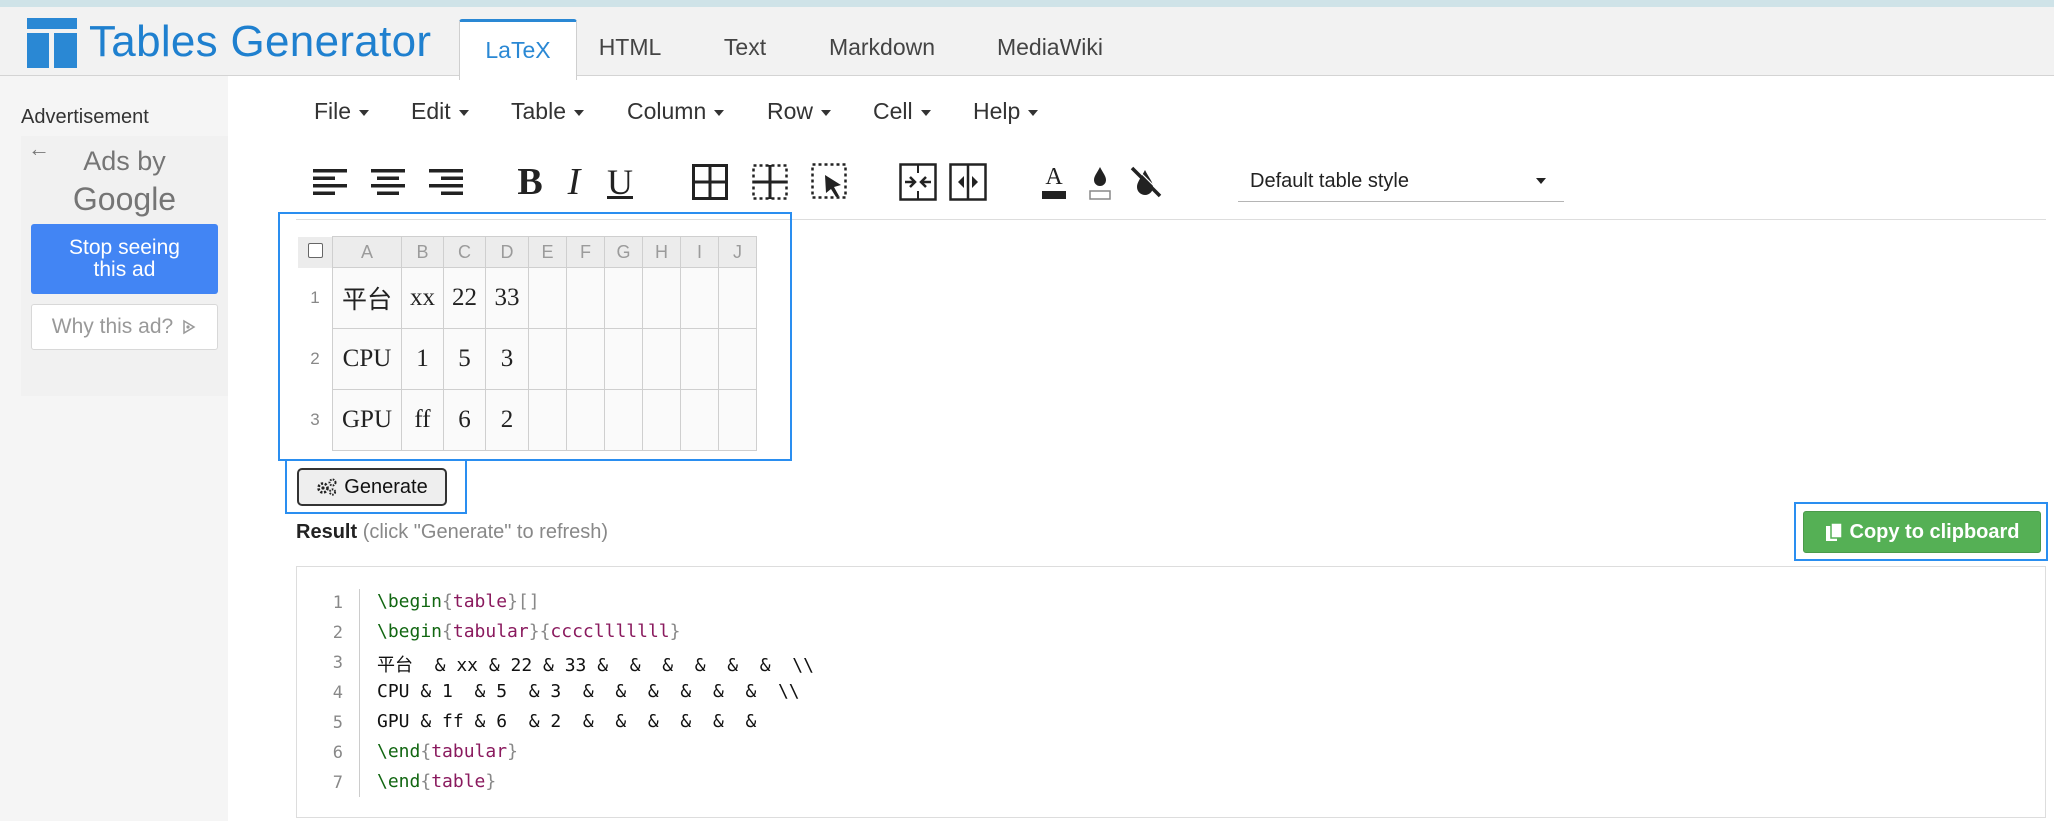 This screenshot has width=2054, height=821. I want to click on menu-table-label: Table, so click(538, 111).